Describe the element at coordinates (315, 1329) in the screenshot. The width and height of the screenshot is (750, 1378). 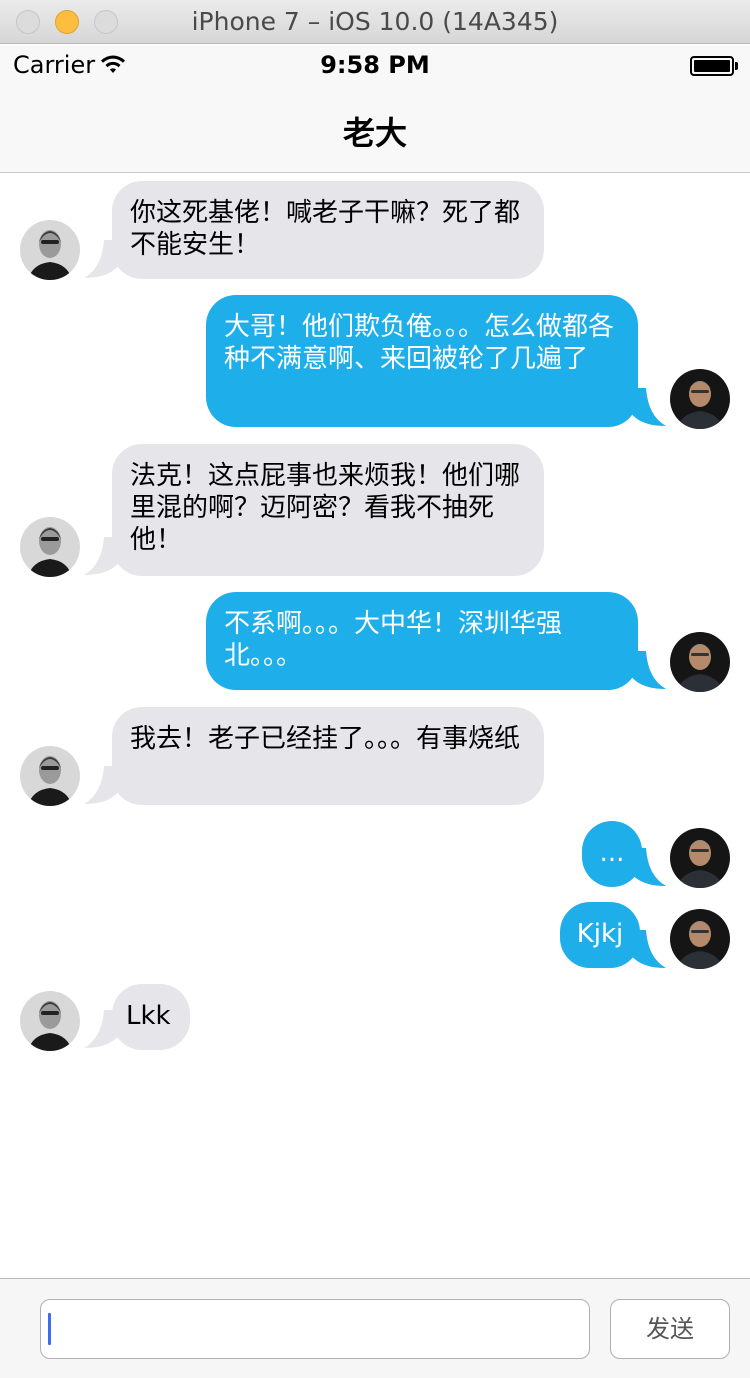
I see `message-input` at that location.